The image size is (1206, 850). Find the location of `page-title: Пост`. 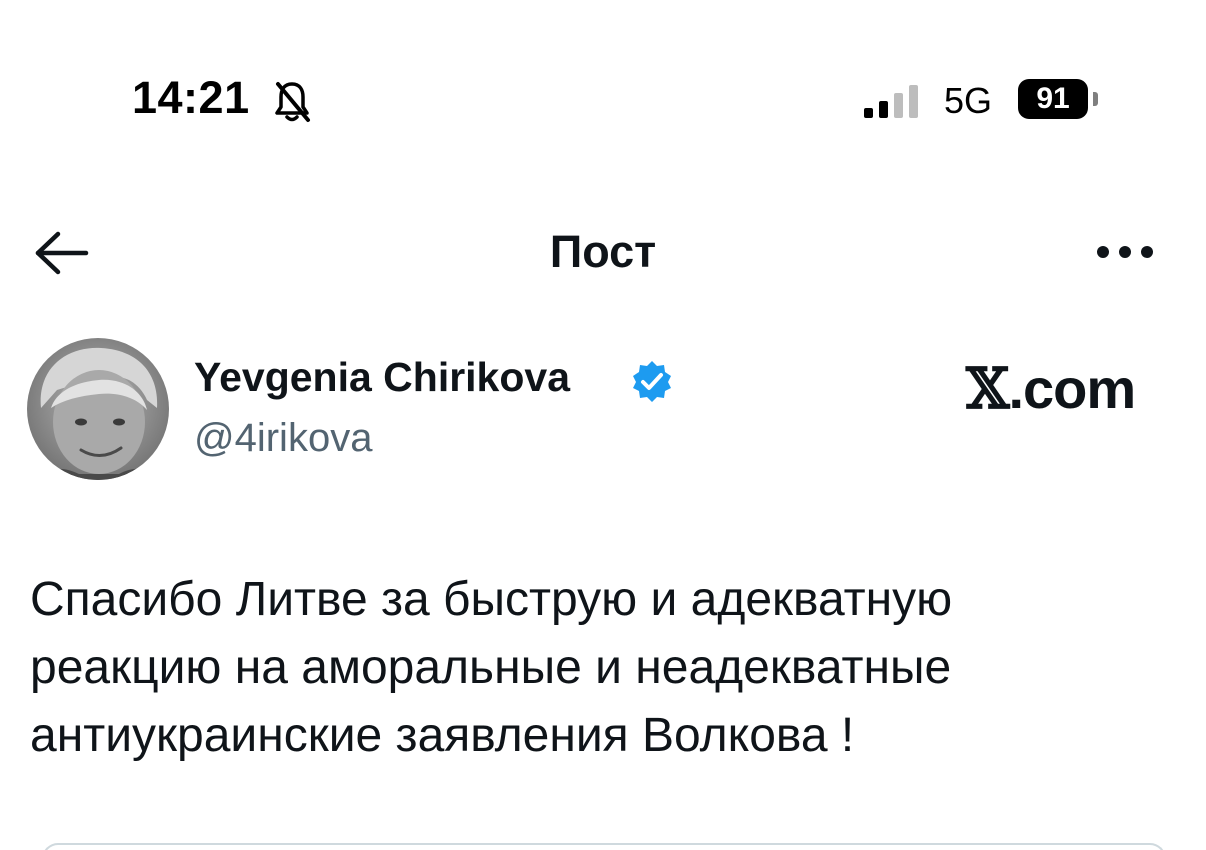

page-title: Пост is located at coordinates (603, 251).